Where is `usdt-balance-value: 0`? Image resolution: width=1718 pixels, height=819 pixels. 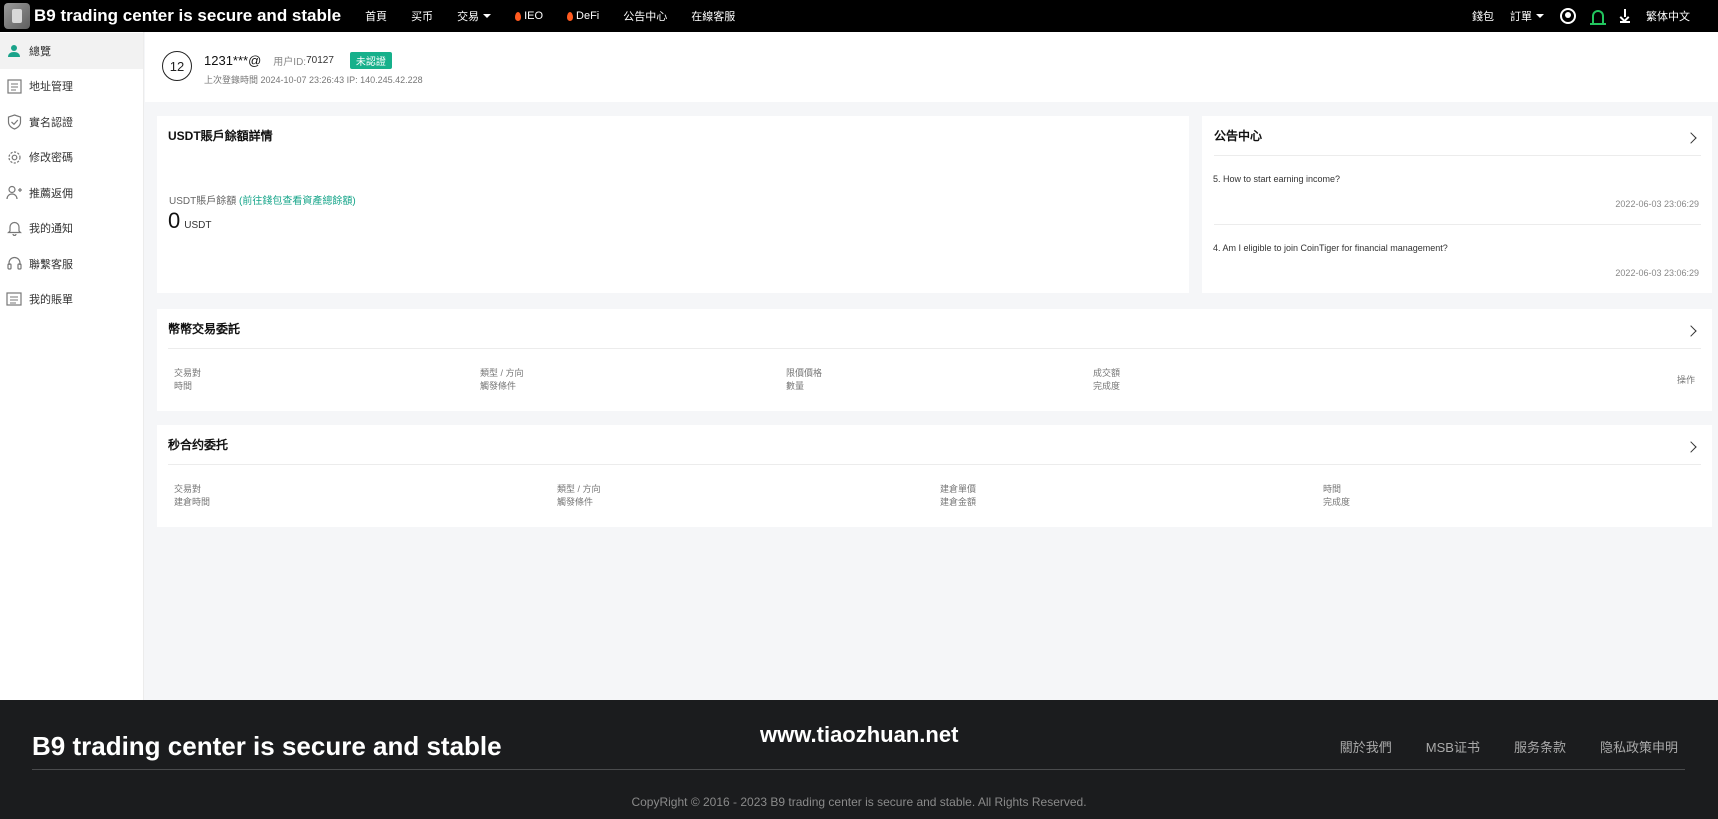 usdt-balance-value: 0 is located at coordinates (174, 220).